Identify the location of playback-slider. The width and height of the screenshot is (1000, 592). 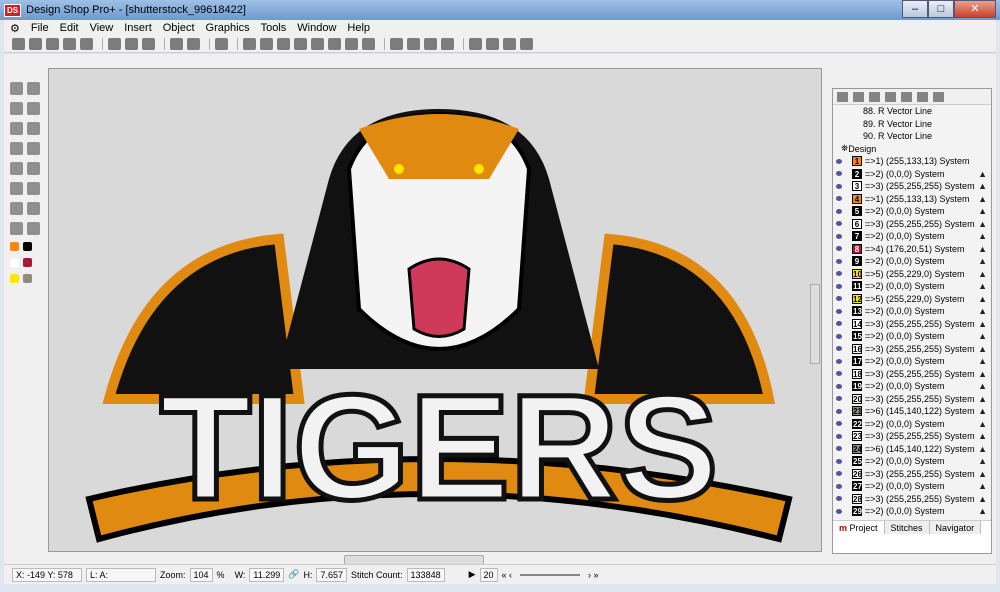
(550, 574).